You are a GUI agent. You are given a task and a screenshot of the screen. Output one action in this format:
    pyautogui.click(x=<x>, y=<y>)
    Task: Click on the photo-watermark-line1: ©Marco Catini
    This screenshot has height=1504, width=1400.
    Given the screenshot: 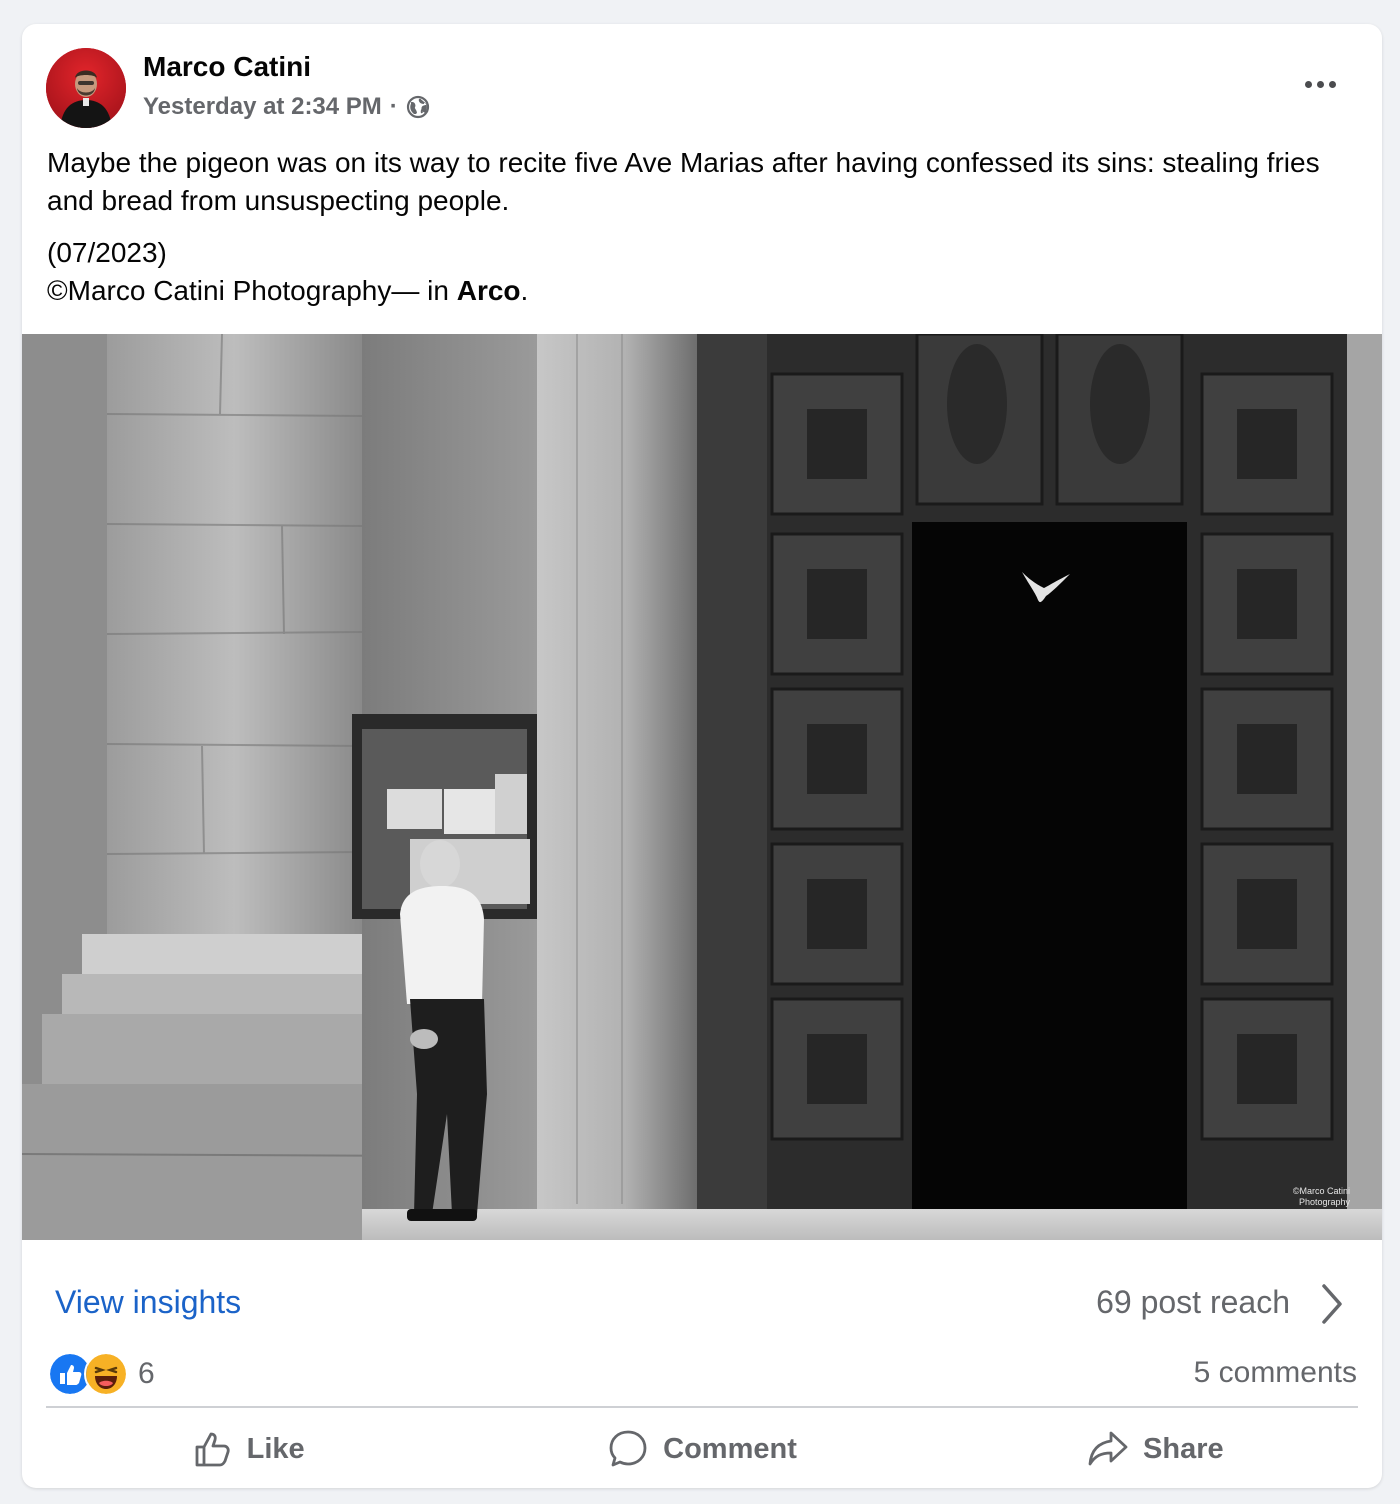 What is the action you would take?
    pyautogui.click(x=1321, y=1191)
    